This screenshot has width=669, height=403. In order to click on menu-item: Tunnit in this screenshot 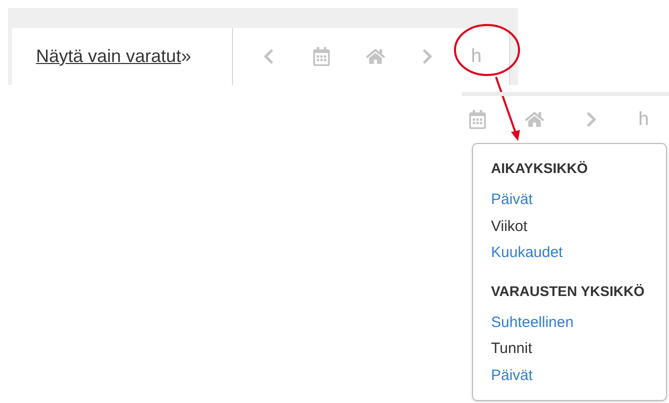, I will do `click(511, 349)`.